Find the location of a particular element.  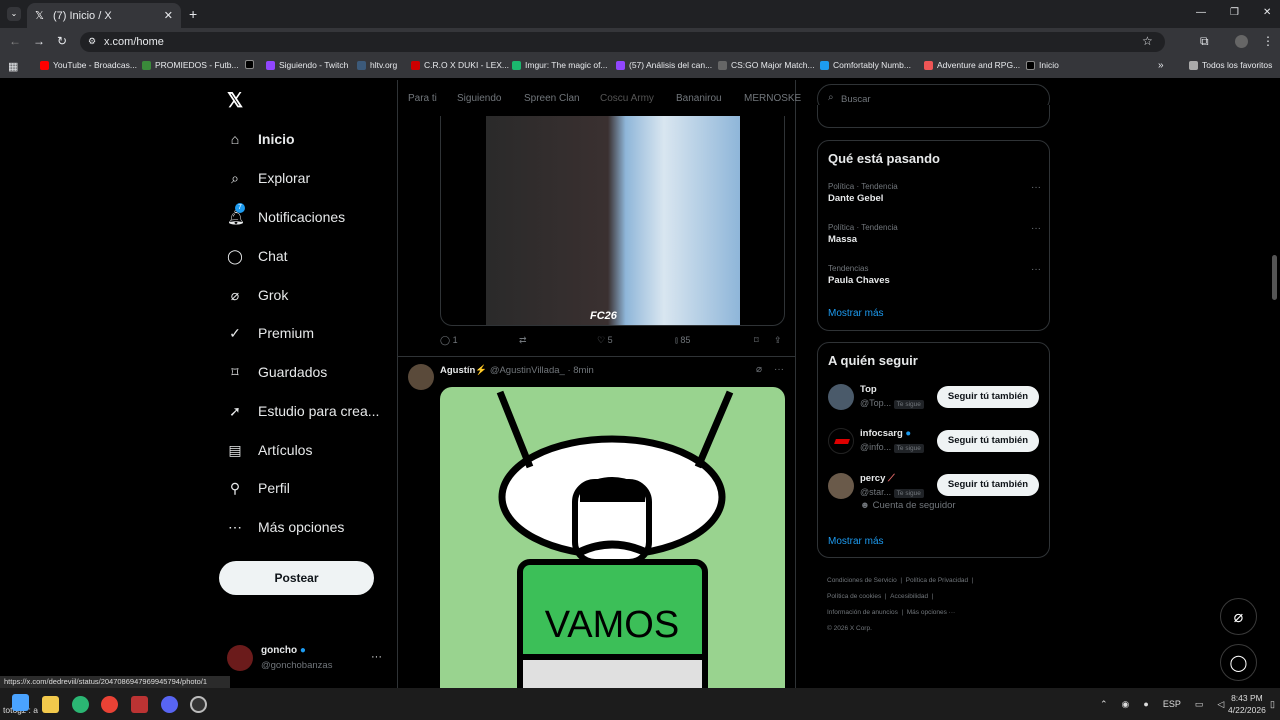

like-button: ♡ 5 is located at coordinates (605, 340).